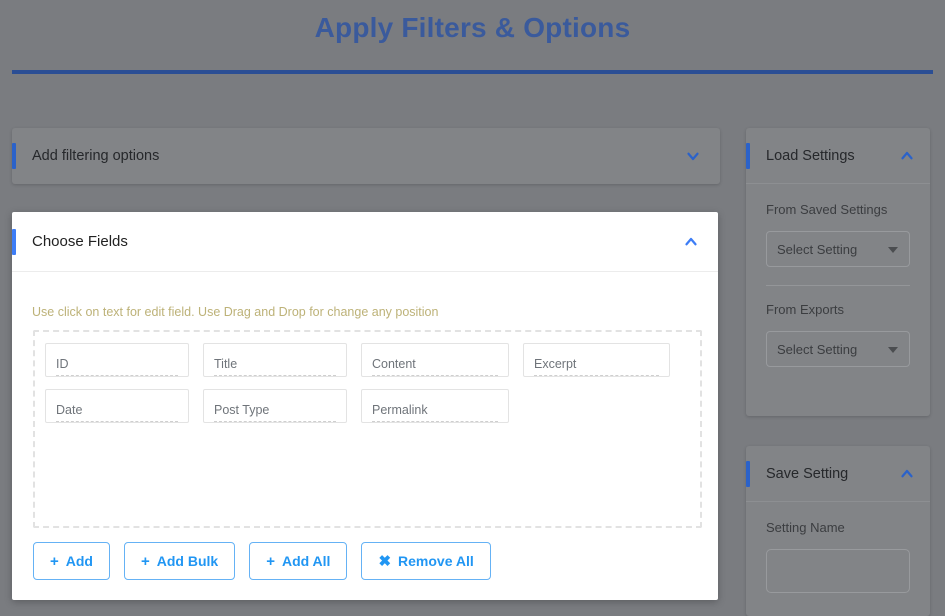  What do you see at coordinates (838, 285) in the screenshot?
I see `sidebar-divider` at bounding box center [838, 285].